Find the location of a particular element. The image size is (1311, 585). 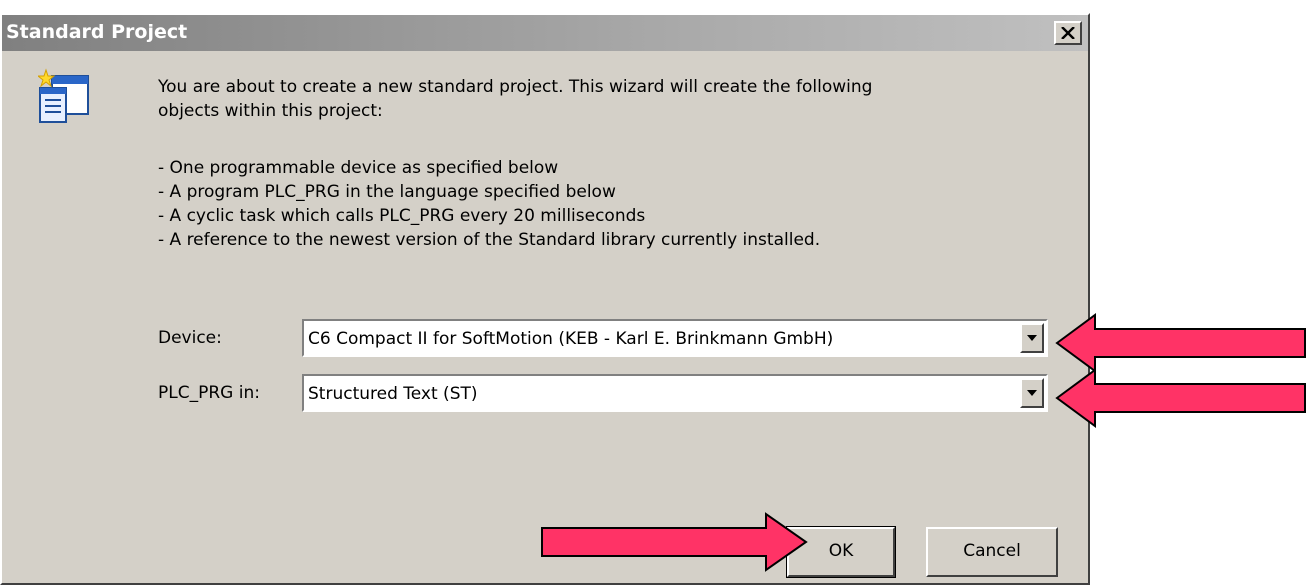

title-bar: Standard Project is located at coordinates (545, 33).